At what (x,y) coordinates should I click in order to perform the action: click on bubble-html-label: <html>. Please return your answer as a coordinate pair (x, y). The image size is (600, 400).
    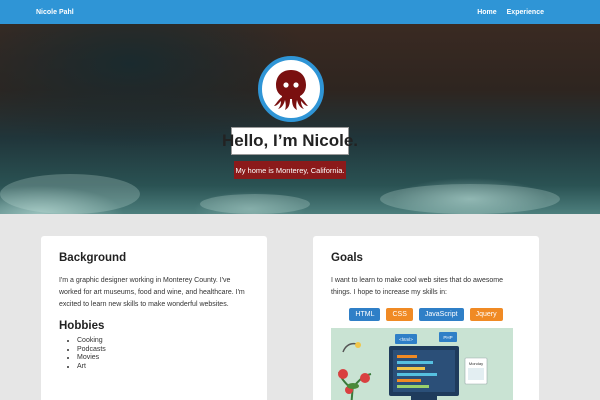
    Looking at the image, I should click on (406, 339).